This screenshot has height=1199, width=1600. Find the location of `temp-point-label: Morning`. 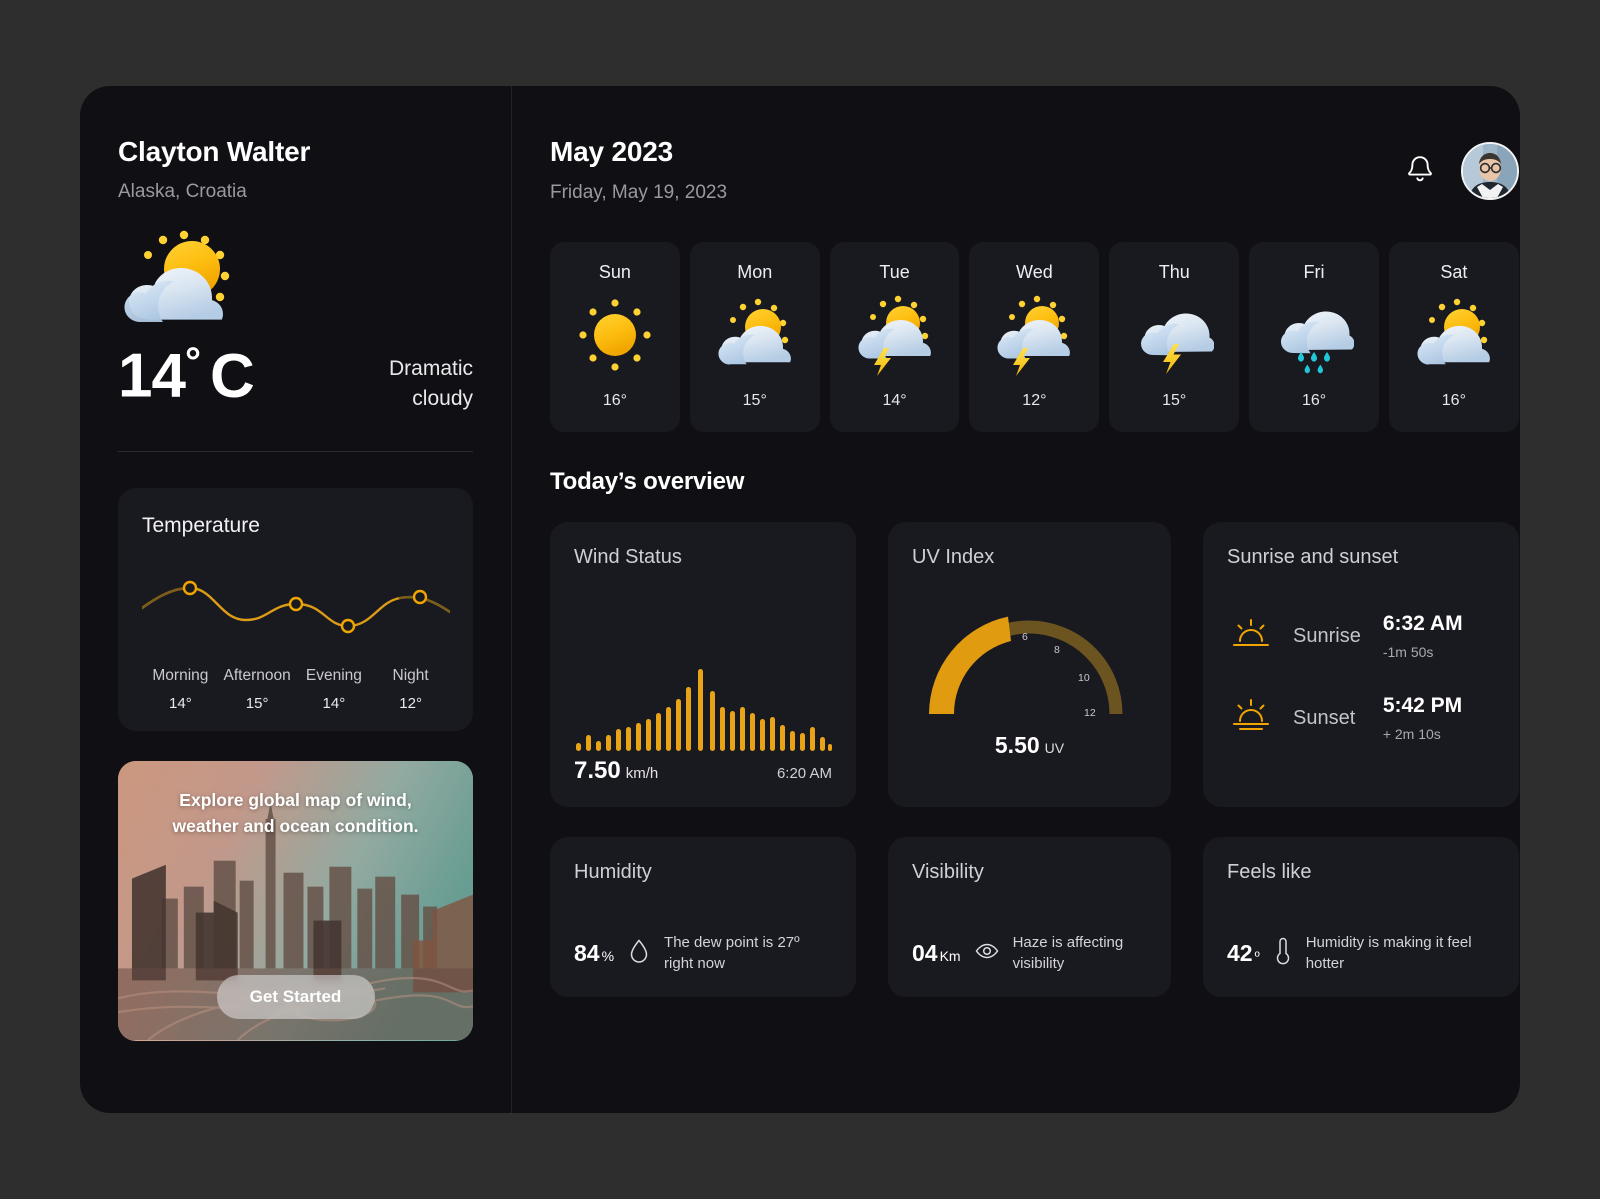

temp-point-label: Morning is located at coordinates (180, 675).